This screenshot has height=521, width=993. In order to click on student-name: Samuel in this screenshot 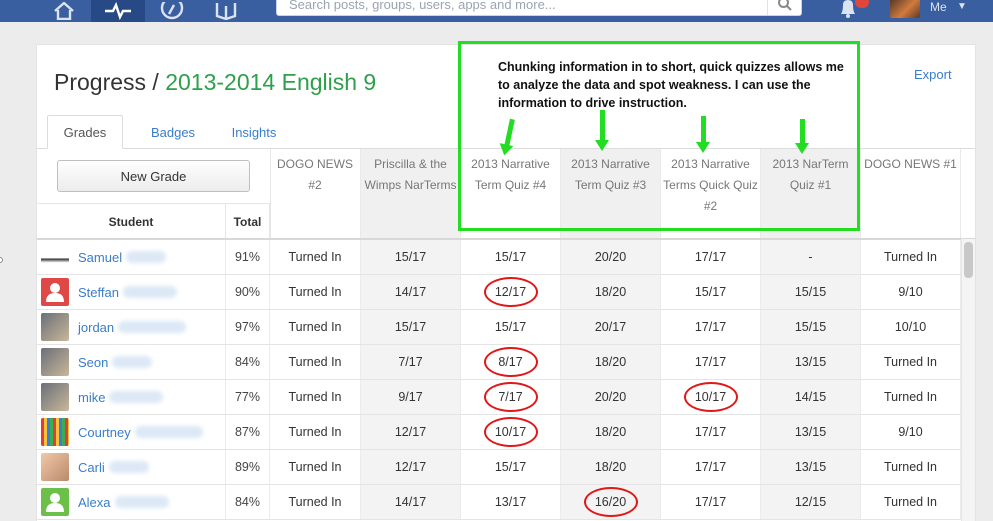, I will do `click(100, 257)`.